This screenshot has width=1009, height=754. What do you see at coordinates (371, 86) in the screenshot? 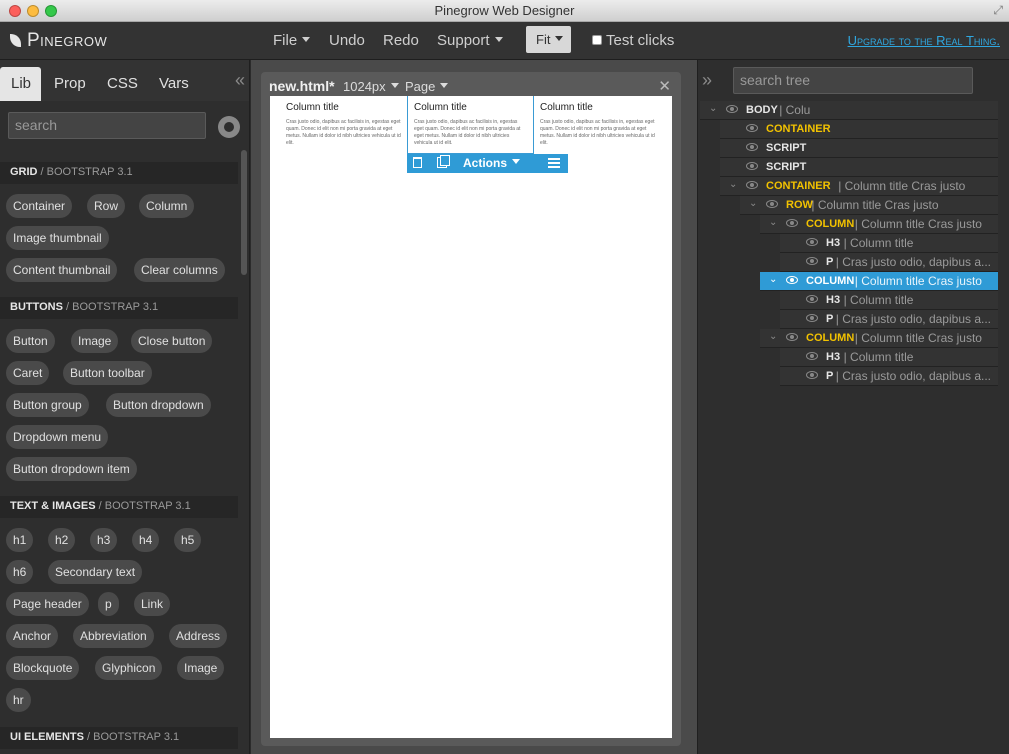
I see `page-size-dropdown: 1024px` at bounding box center [371, 86].